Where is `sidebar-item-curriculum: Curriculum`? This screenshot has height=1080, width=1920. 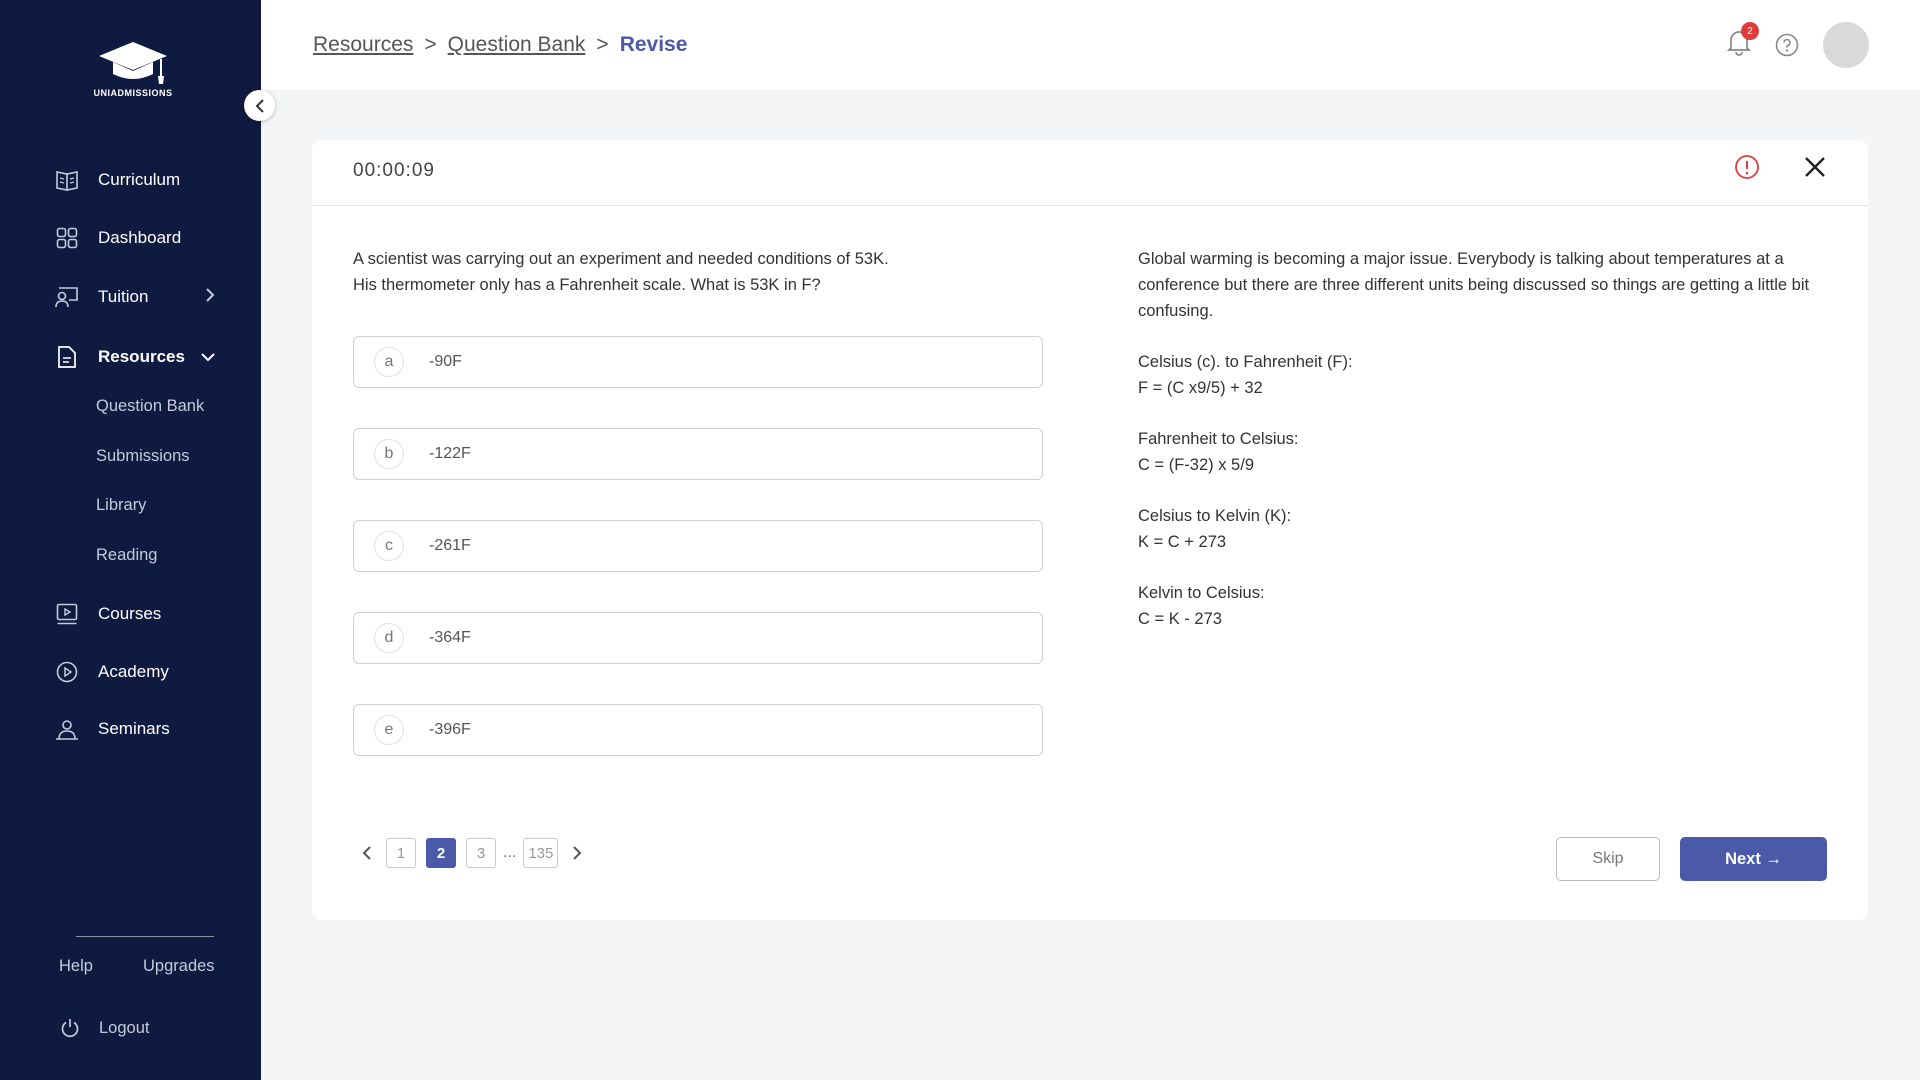
sidebar-item-curriculum: Curriculum is located at coordinates (117, 180).